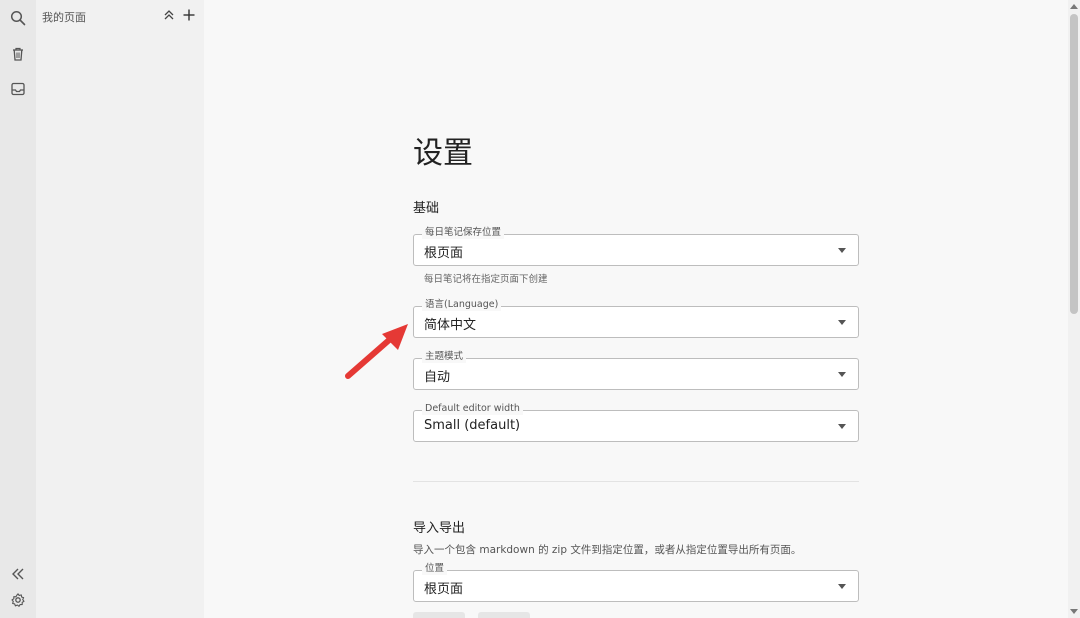  Describe the element at coordinates (486, 279) in the screenshot. I see `daily-note-helper-text: 每日笔记将在指定页面下创建` at that location.